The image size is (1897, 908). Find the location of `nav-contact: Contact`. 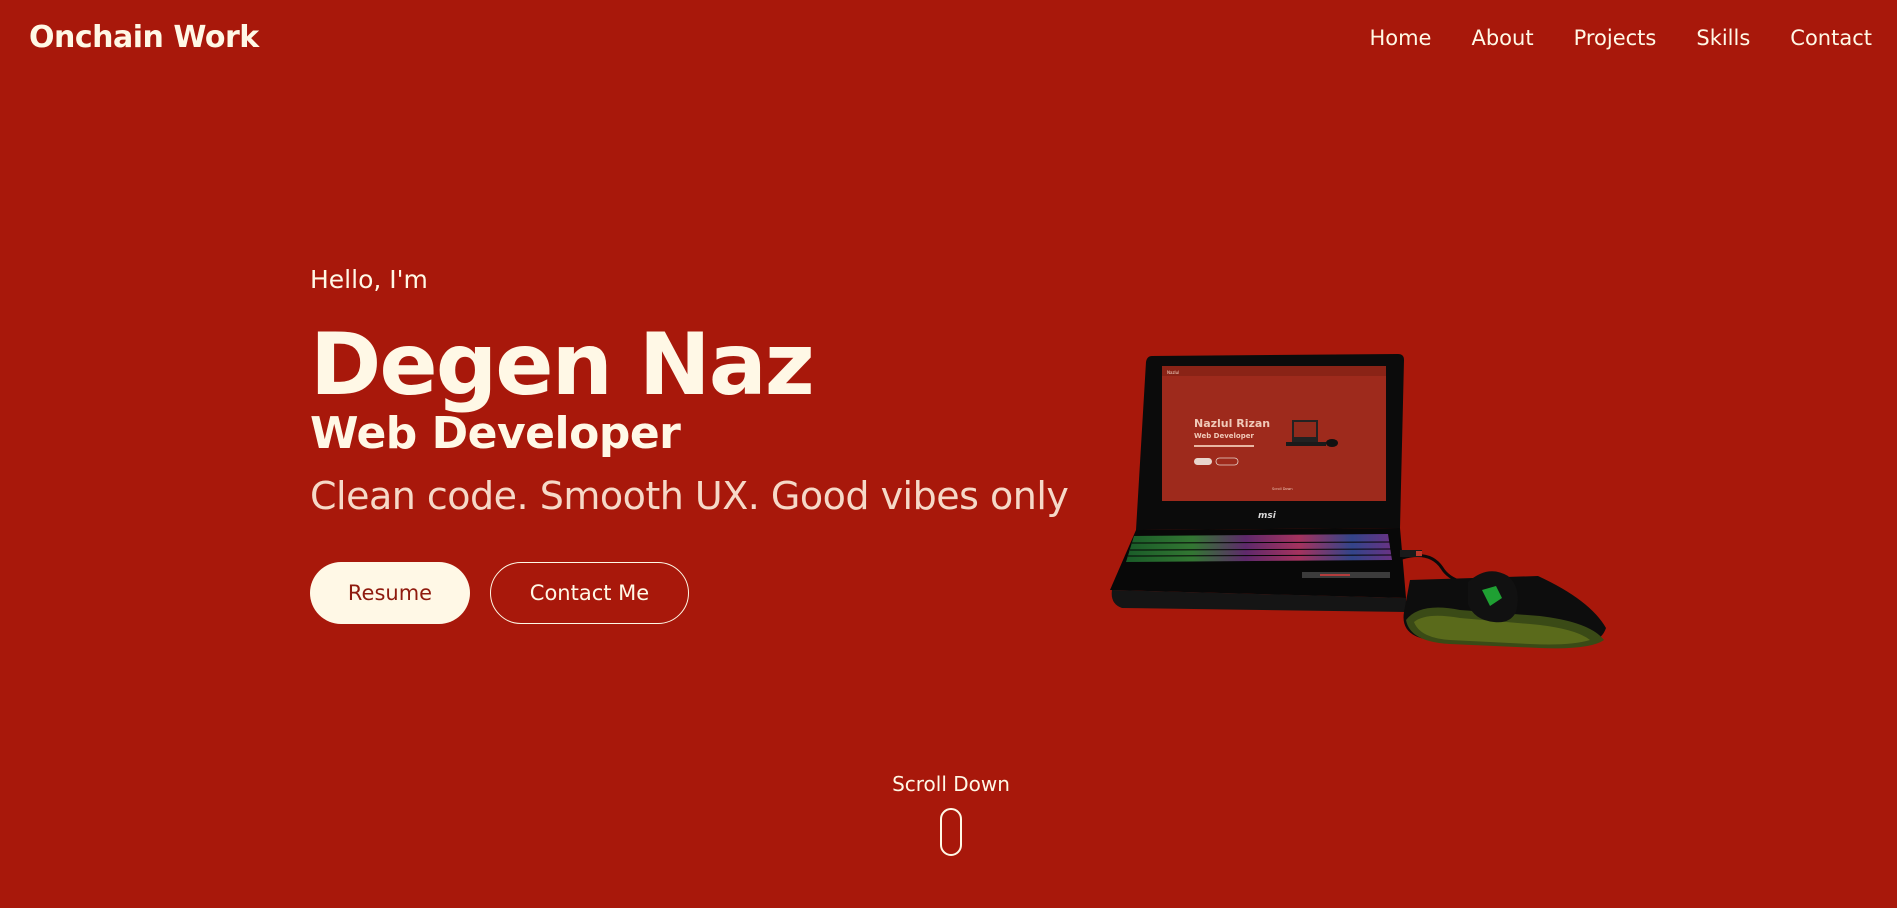

nav-contact: Contact is located at coordinates (1831, 38).